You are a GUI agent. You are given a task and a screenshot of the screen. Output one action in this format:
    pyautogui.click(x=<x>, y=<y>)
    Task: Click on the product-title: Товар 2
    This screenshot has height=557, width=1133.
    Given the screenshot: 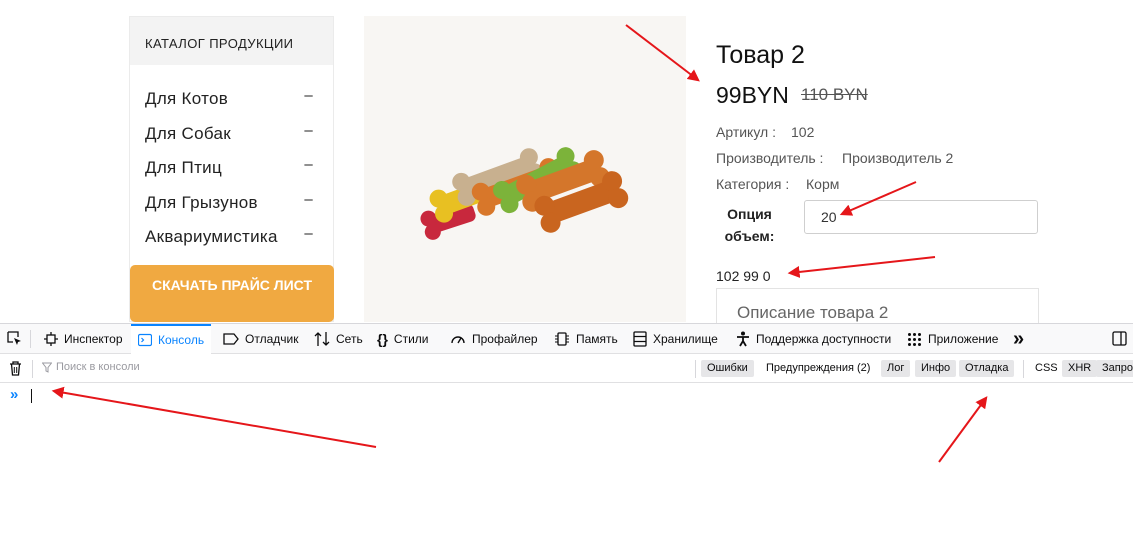 What is the action you would take?
    pyautogui.click(x=760, y=55)
    